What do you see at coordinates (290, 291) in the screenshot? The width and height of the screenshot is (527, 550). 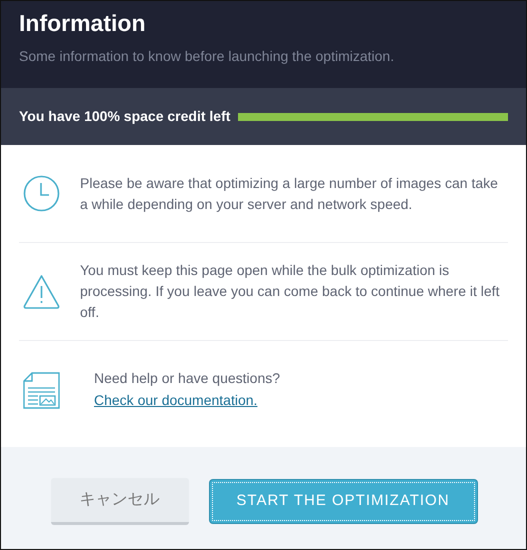 I see `notice-text: You must keep this page open while the bulk optimization is processing. If you leave you can come back to continue where it left off.` at bounding box center [290, 291].